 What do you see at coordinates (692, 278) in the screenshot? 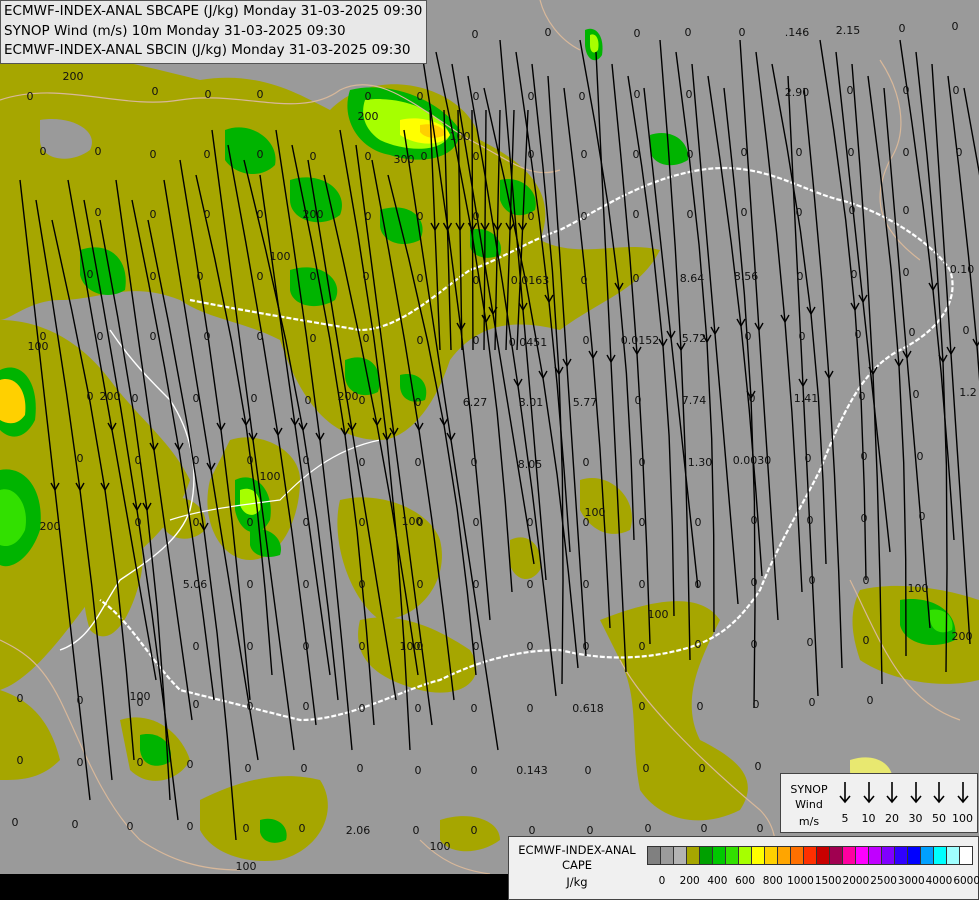
I see `map-value-label: 8.64` at bounding box center [692, 278].